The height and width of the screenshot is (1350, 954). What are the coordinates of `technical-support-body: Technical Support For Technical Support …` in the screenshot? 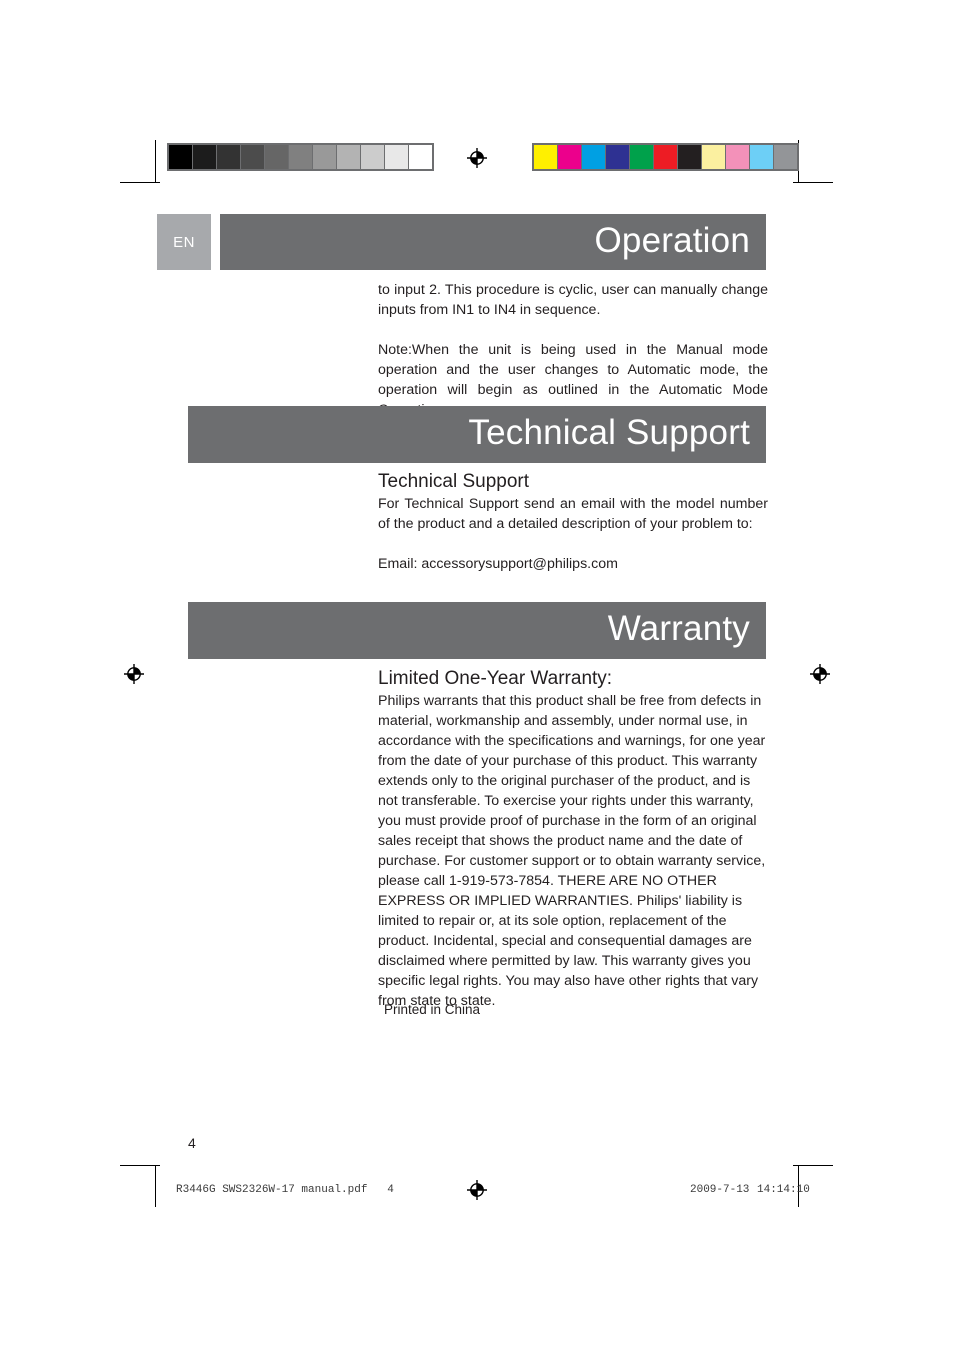 It's located at (573, 521).